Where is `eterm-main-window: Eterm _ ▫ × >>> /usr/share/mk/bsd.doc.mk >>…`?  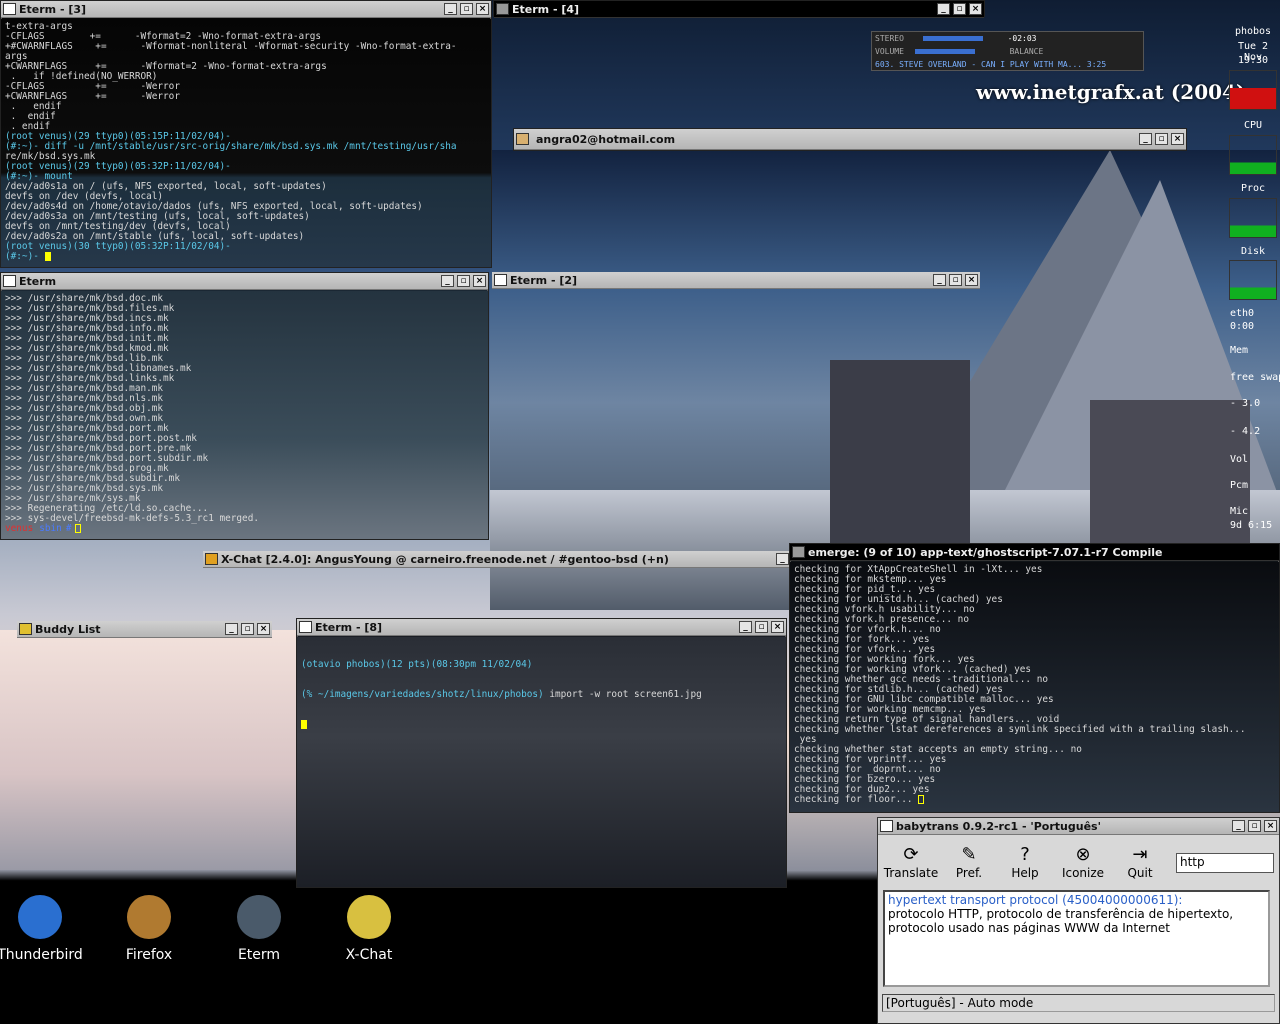
eterm-main-window: Eterm _ ▫ × >>> /usr/share/mk/bsd.doc.mk >>… is located at coordinates (244, 406).